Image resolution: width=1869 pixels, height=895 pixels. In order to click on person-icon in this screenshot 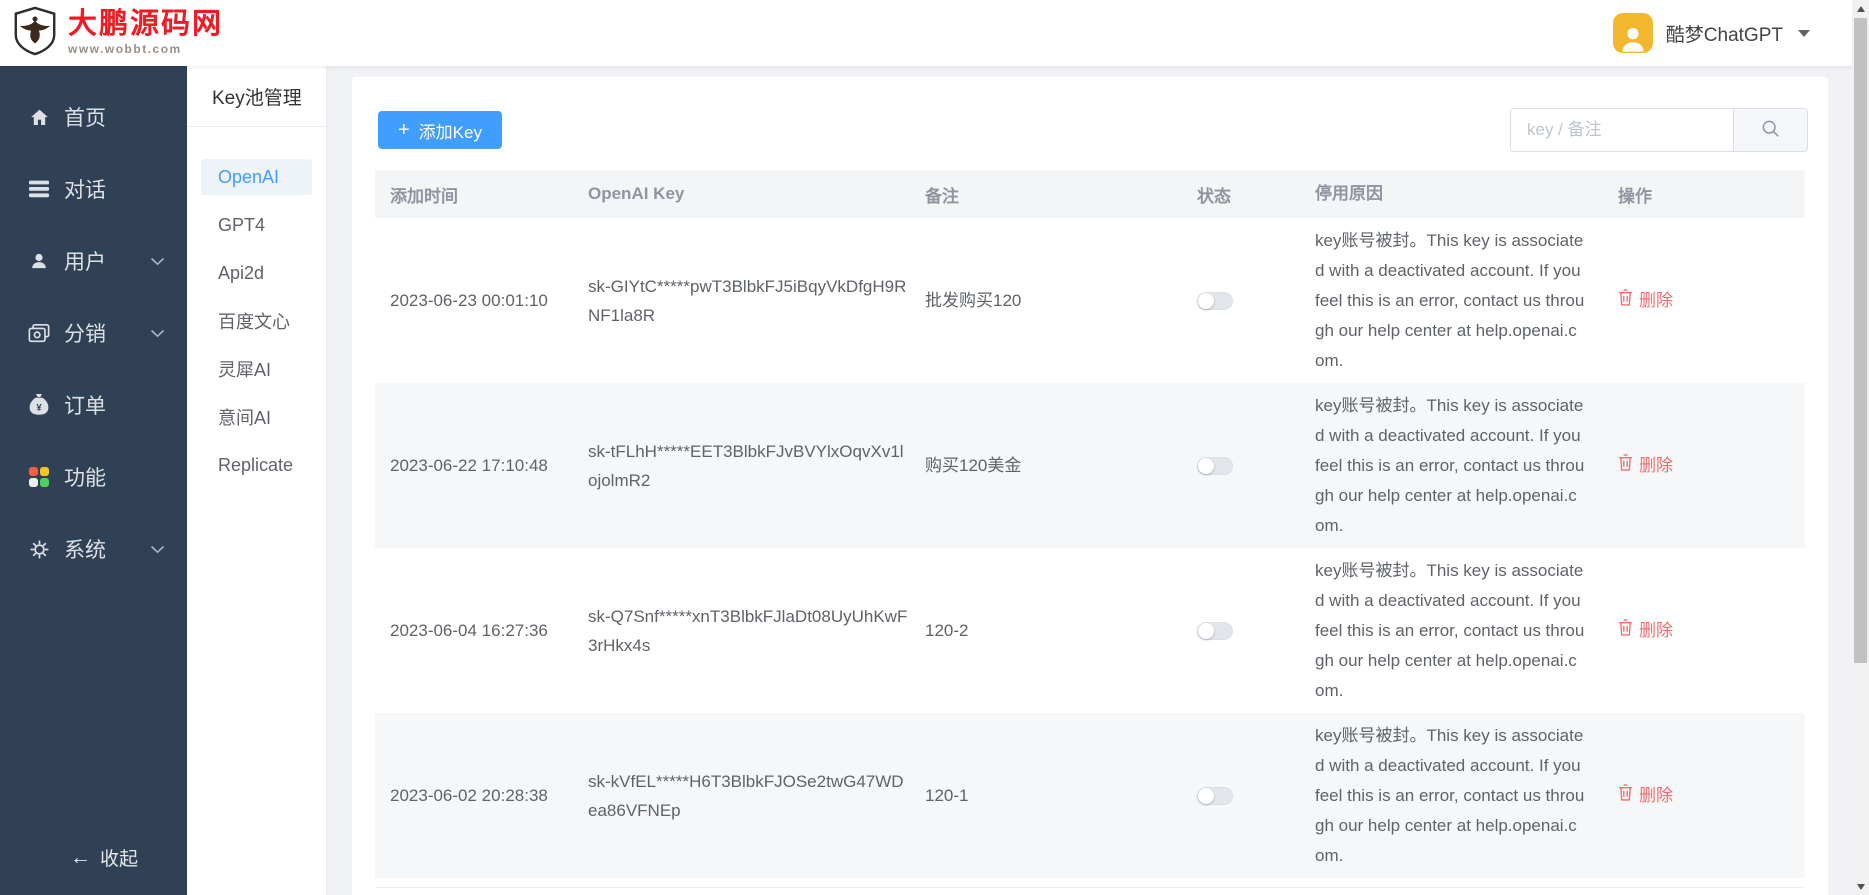, I will do `click(1633, 40)`.